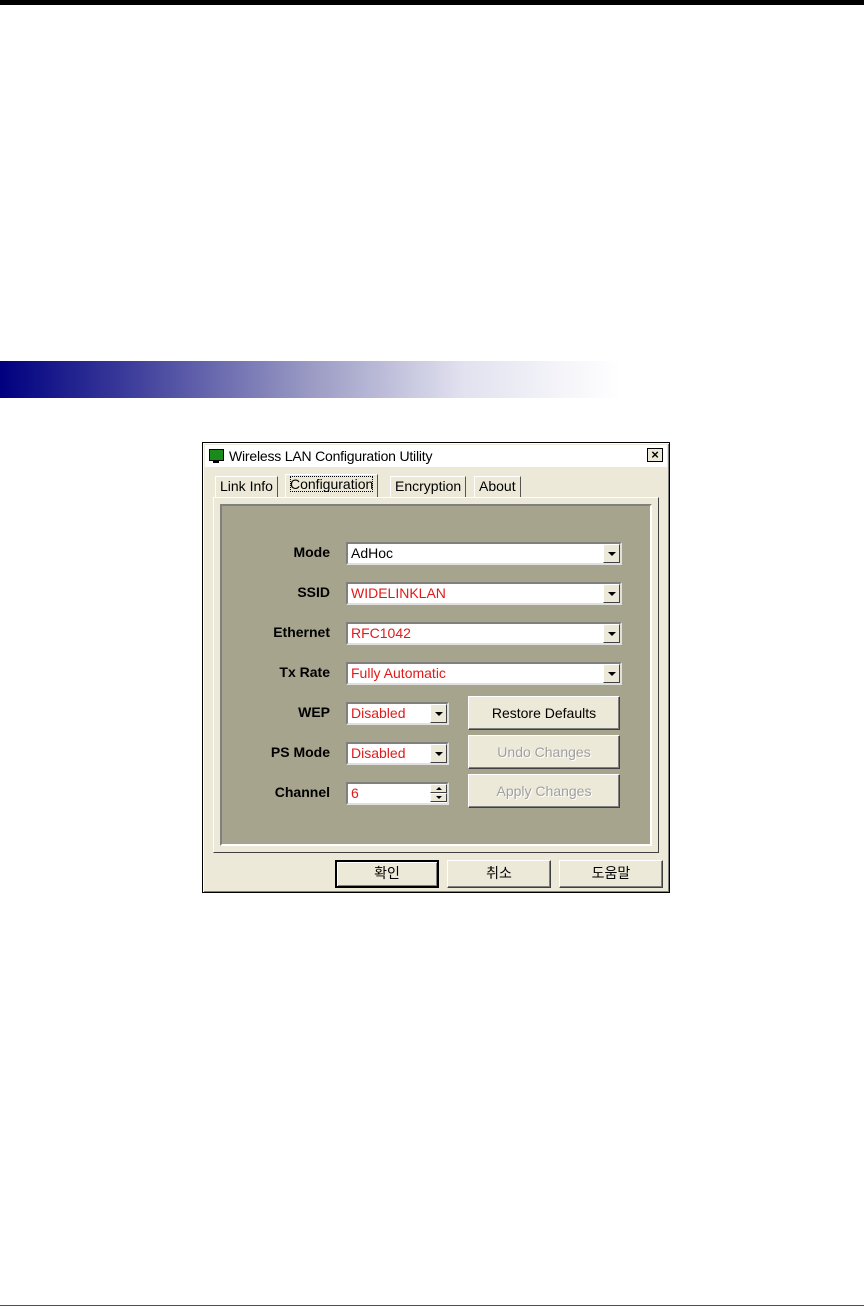  What do you see at coordinates (611, 553) in the screenshot?
I see `mode-dropdown-arrow-icon` at bounding box center [611, 553].